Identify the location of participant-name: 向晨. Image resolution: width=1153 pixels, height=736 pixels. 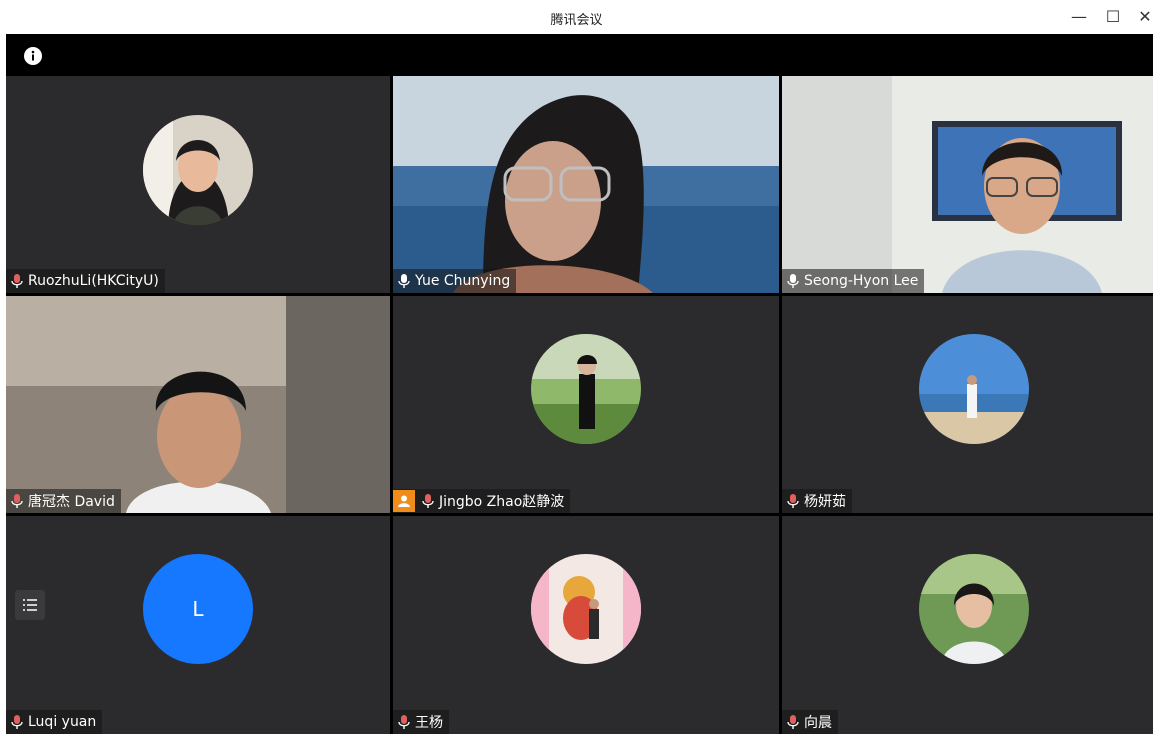
(818, 723).